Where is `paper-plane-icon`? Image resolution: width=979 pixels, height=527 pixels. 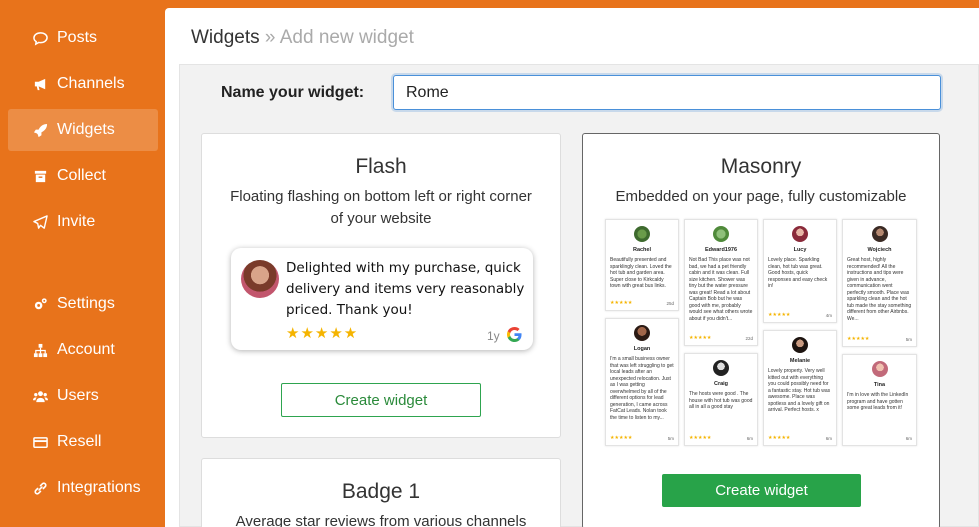
paper-plane-icon is located at coordinates (40, 222).